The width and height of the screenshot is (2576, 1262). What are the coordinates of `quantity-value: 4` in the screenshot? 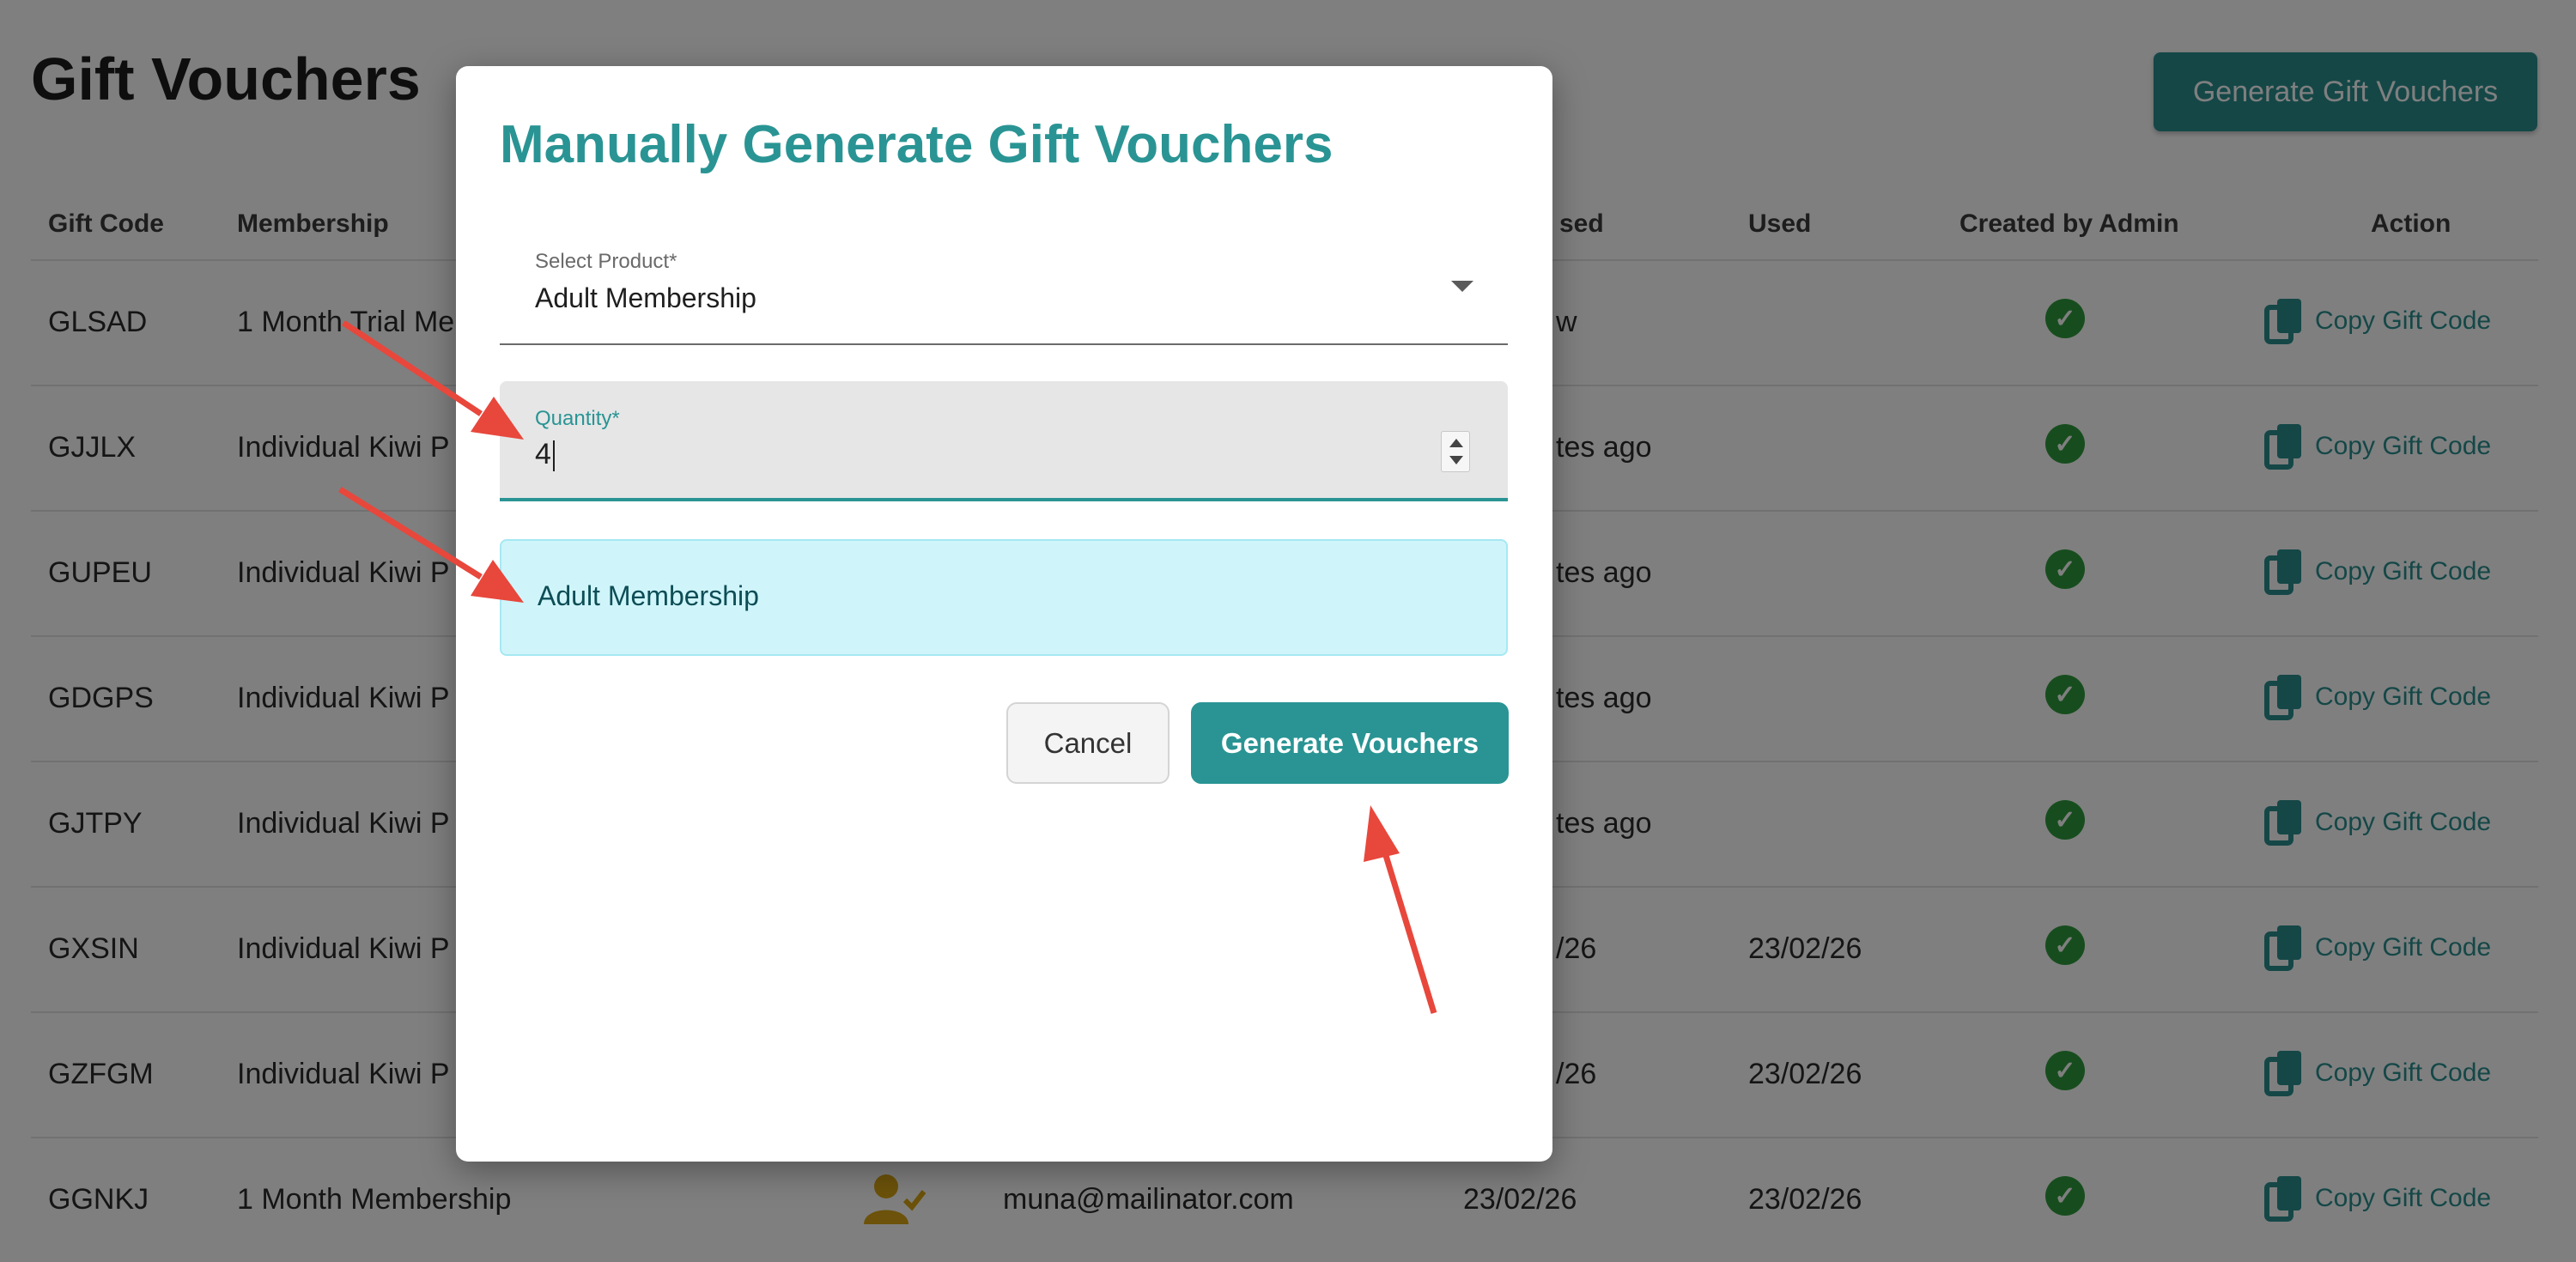 It's located at (543, 454).